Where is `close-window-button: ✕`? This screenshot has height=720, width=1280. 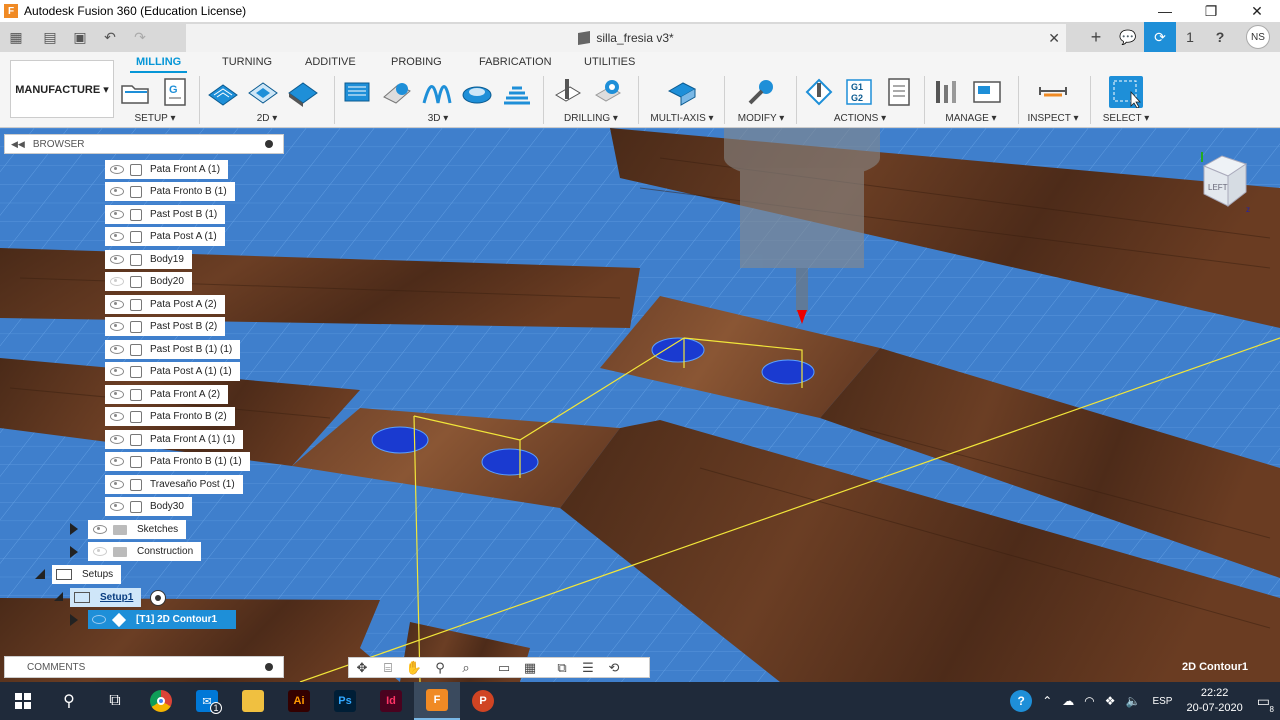
close-window-button: ✕ is located at coordinates (1257, 11).